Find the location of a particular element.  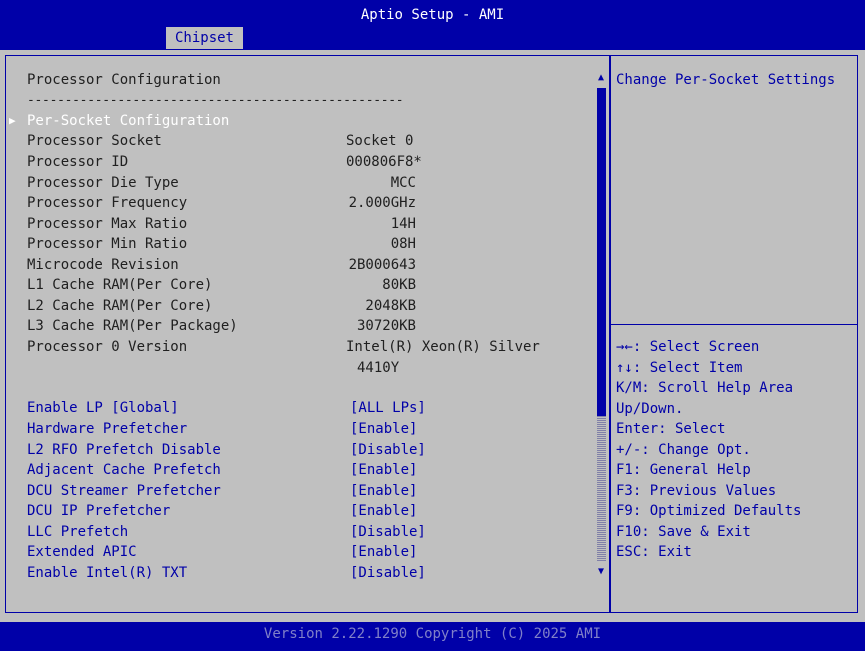

key-help-select-item: ↑↓: Select Item is located at coordinates (679, 368).